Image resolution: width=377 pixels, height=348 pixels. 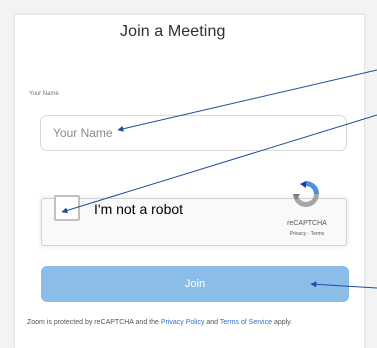 I want to click on notice-and: and, so click(x=212, y=322).